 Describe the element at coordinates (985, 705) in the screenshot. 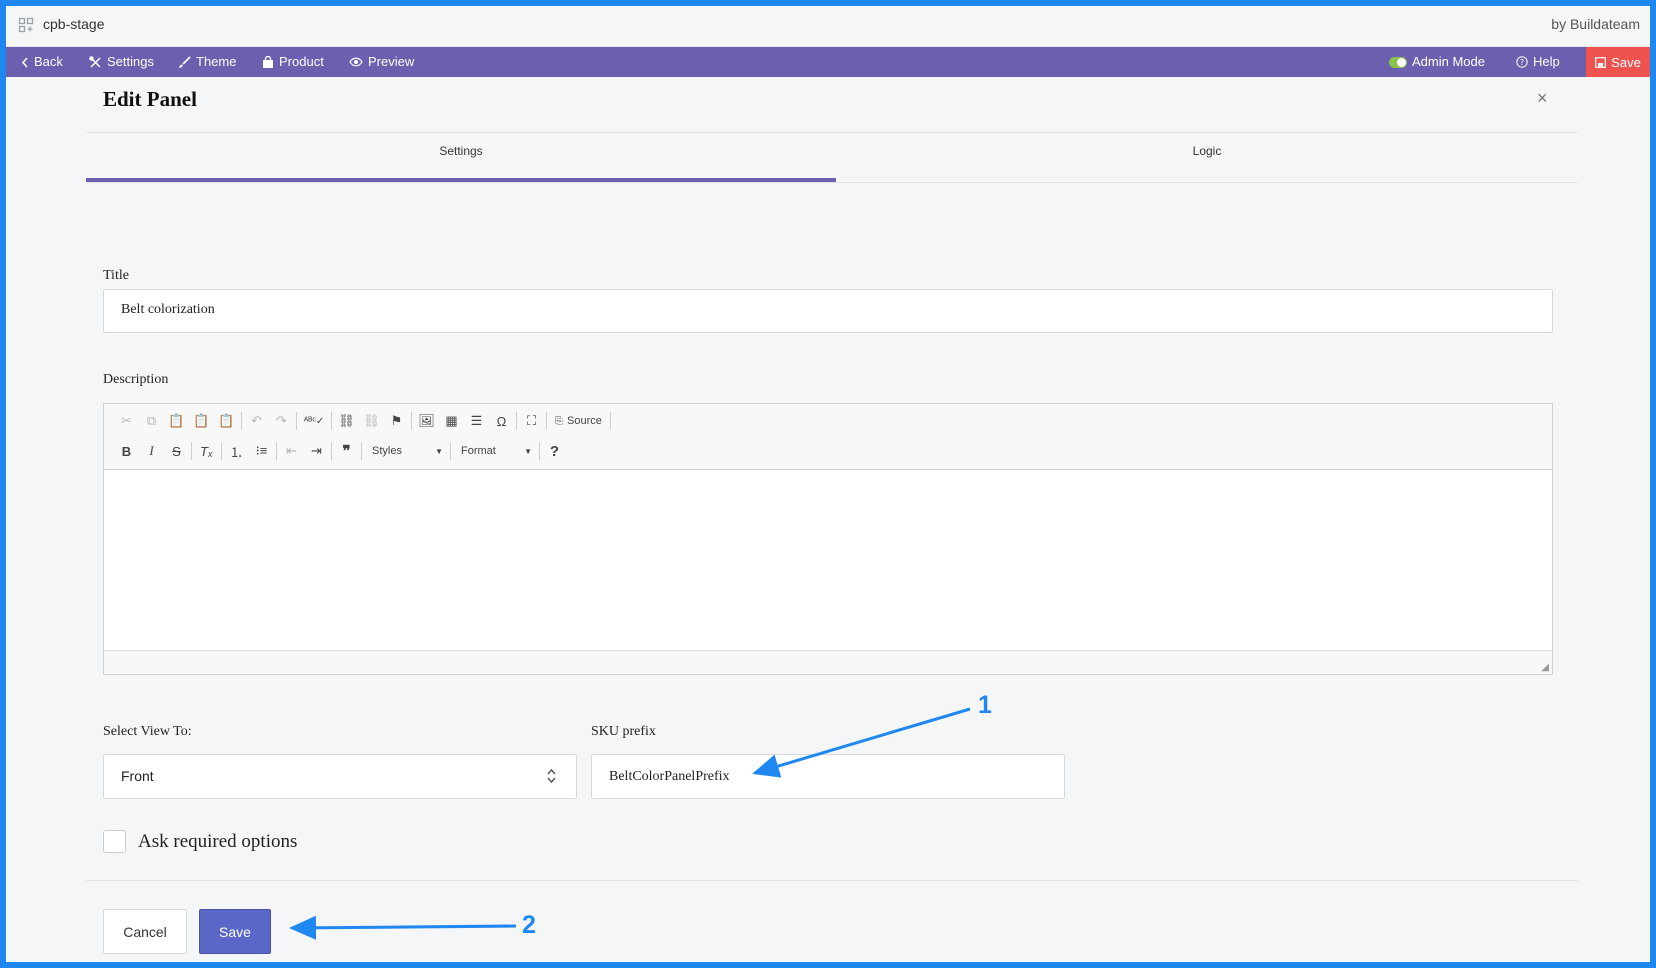

I see `annotation-label-1: 1` at that location.